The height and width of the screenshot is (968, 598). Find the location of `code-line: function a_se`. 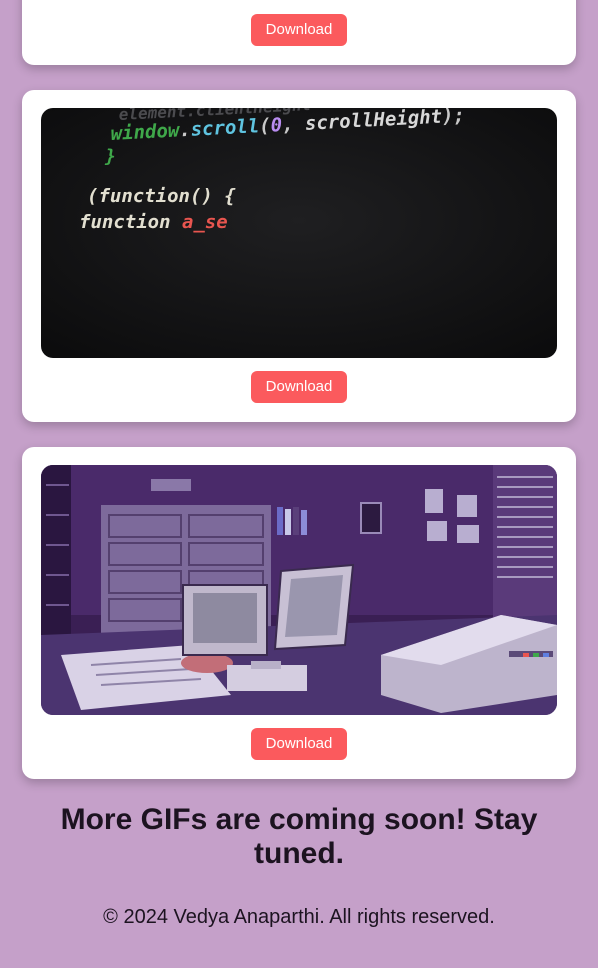

code-line: function a_se is located at coordinates (153, 222).